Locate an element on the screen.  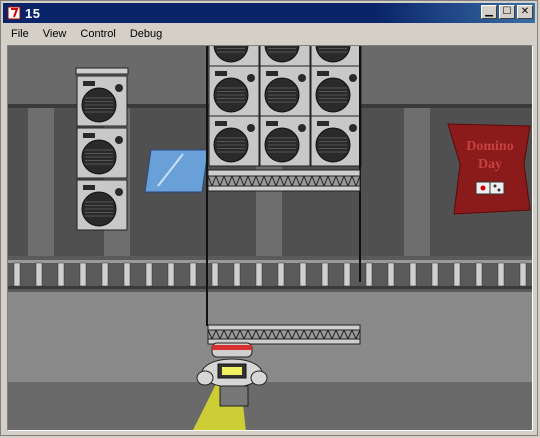
close-icon: ✕ is located at coordinates (525, 11).